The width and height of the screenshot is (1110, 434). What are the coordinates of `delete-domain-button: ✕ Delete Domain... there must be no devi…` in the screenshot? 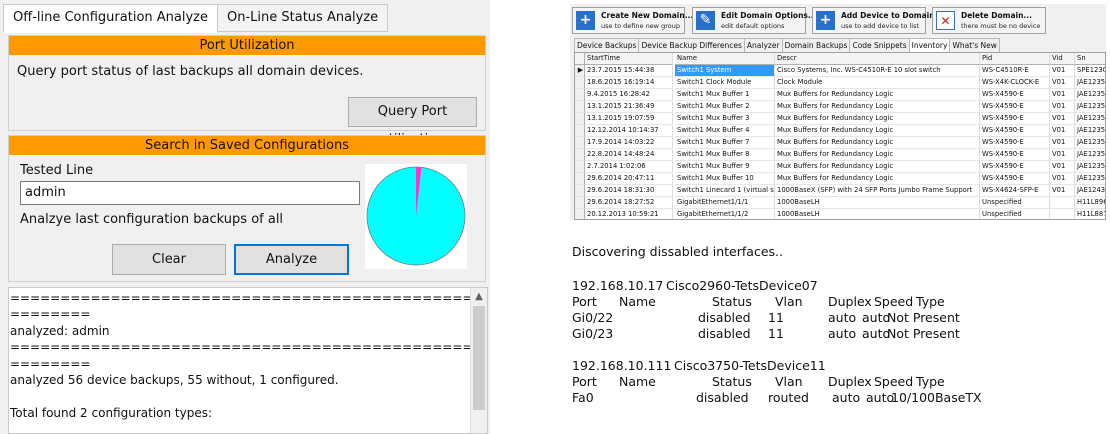 It's located at (989, 20).